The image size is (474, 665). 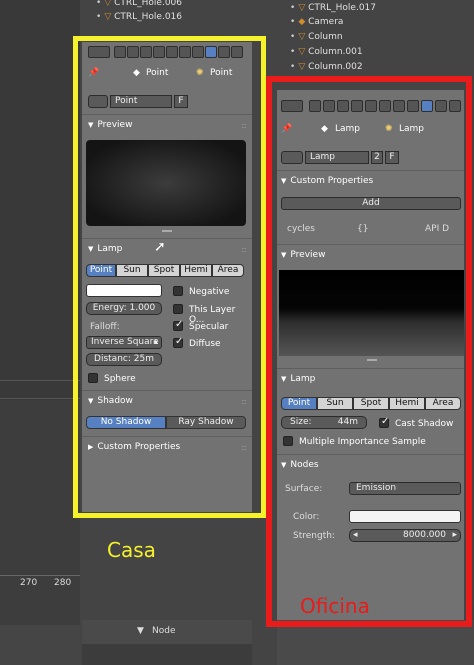 What do you see at coordinates (164, 631) in the screenshot?
I see `node-panel-title: Node` at bounding box center [164, 631].